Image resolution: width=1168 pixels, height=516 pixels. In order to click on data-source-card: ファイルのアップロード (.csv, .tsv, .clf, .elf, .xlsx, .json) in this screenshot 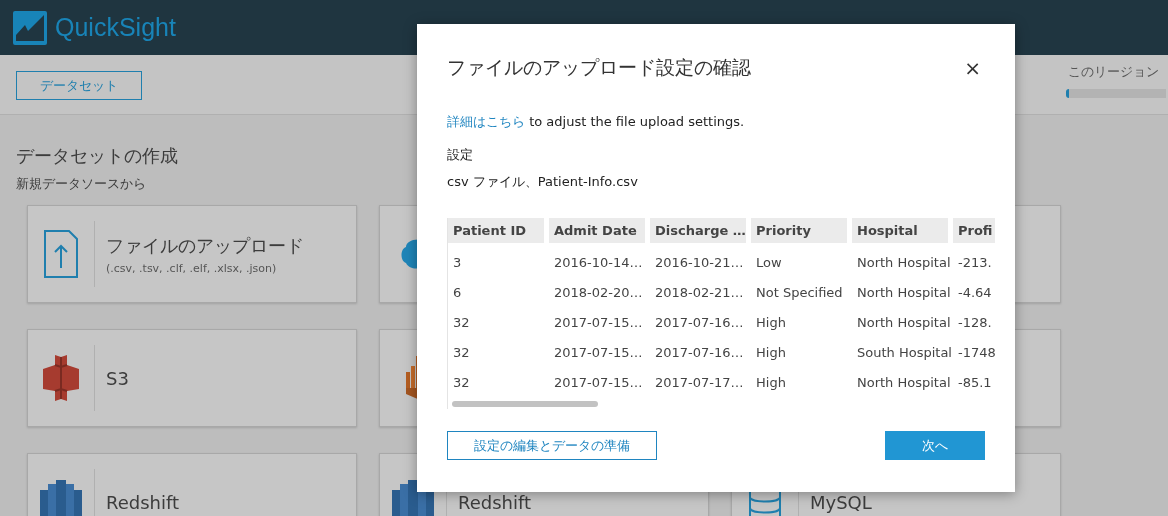, I will do `click(192, 254)`.